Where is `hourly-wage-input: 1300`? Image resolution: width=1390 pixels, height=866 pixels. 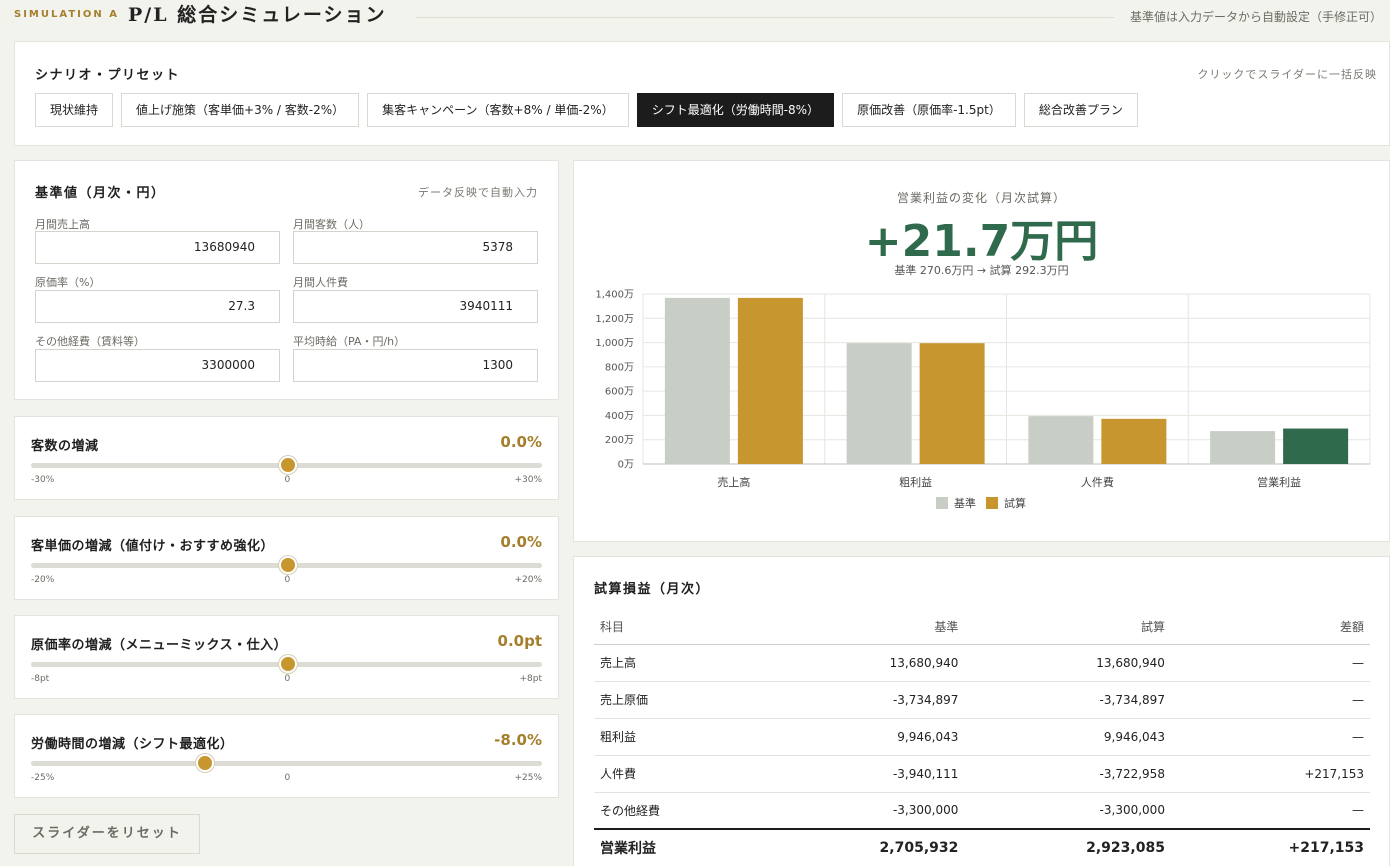
hourly-wage-input: 1300 is located at coordinates (415, 365).